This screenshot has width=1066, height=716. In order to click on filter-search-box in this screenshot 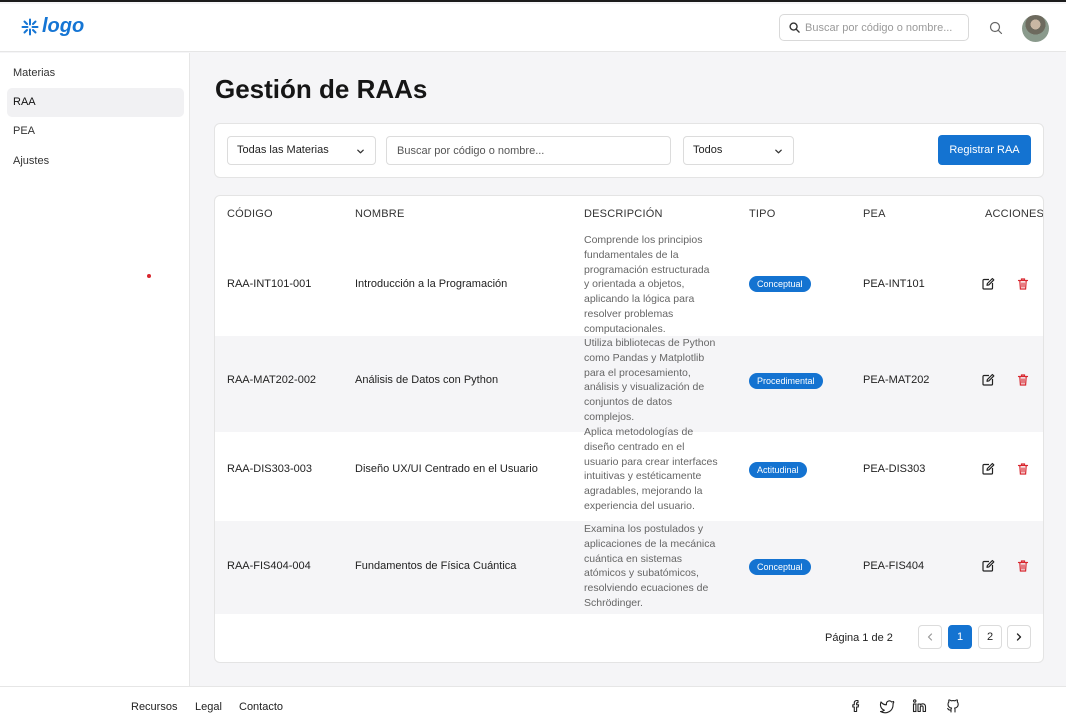, I will do `click(528, 150)`.